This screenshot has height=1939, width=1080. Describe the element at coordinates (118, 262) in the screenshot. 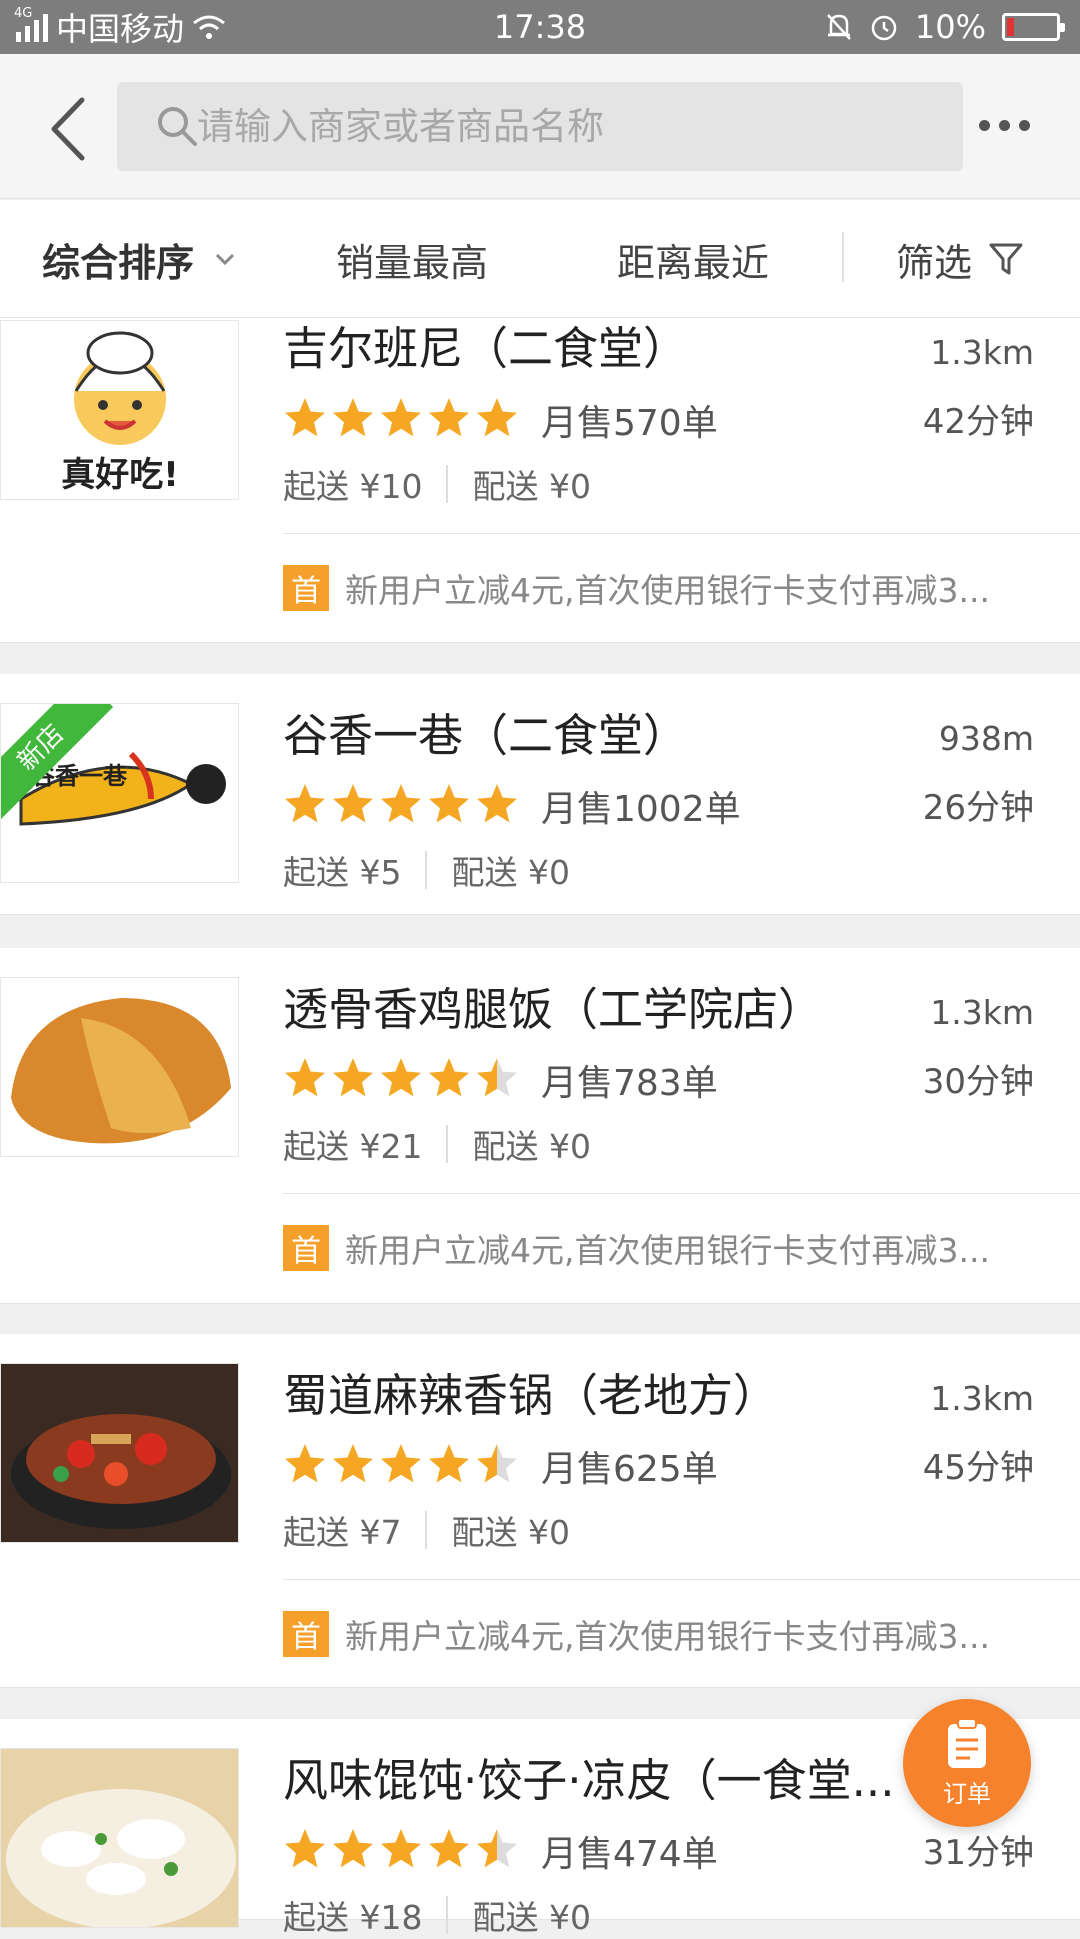

I see `sort-comprehensive-label: 综合排序` at that location.